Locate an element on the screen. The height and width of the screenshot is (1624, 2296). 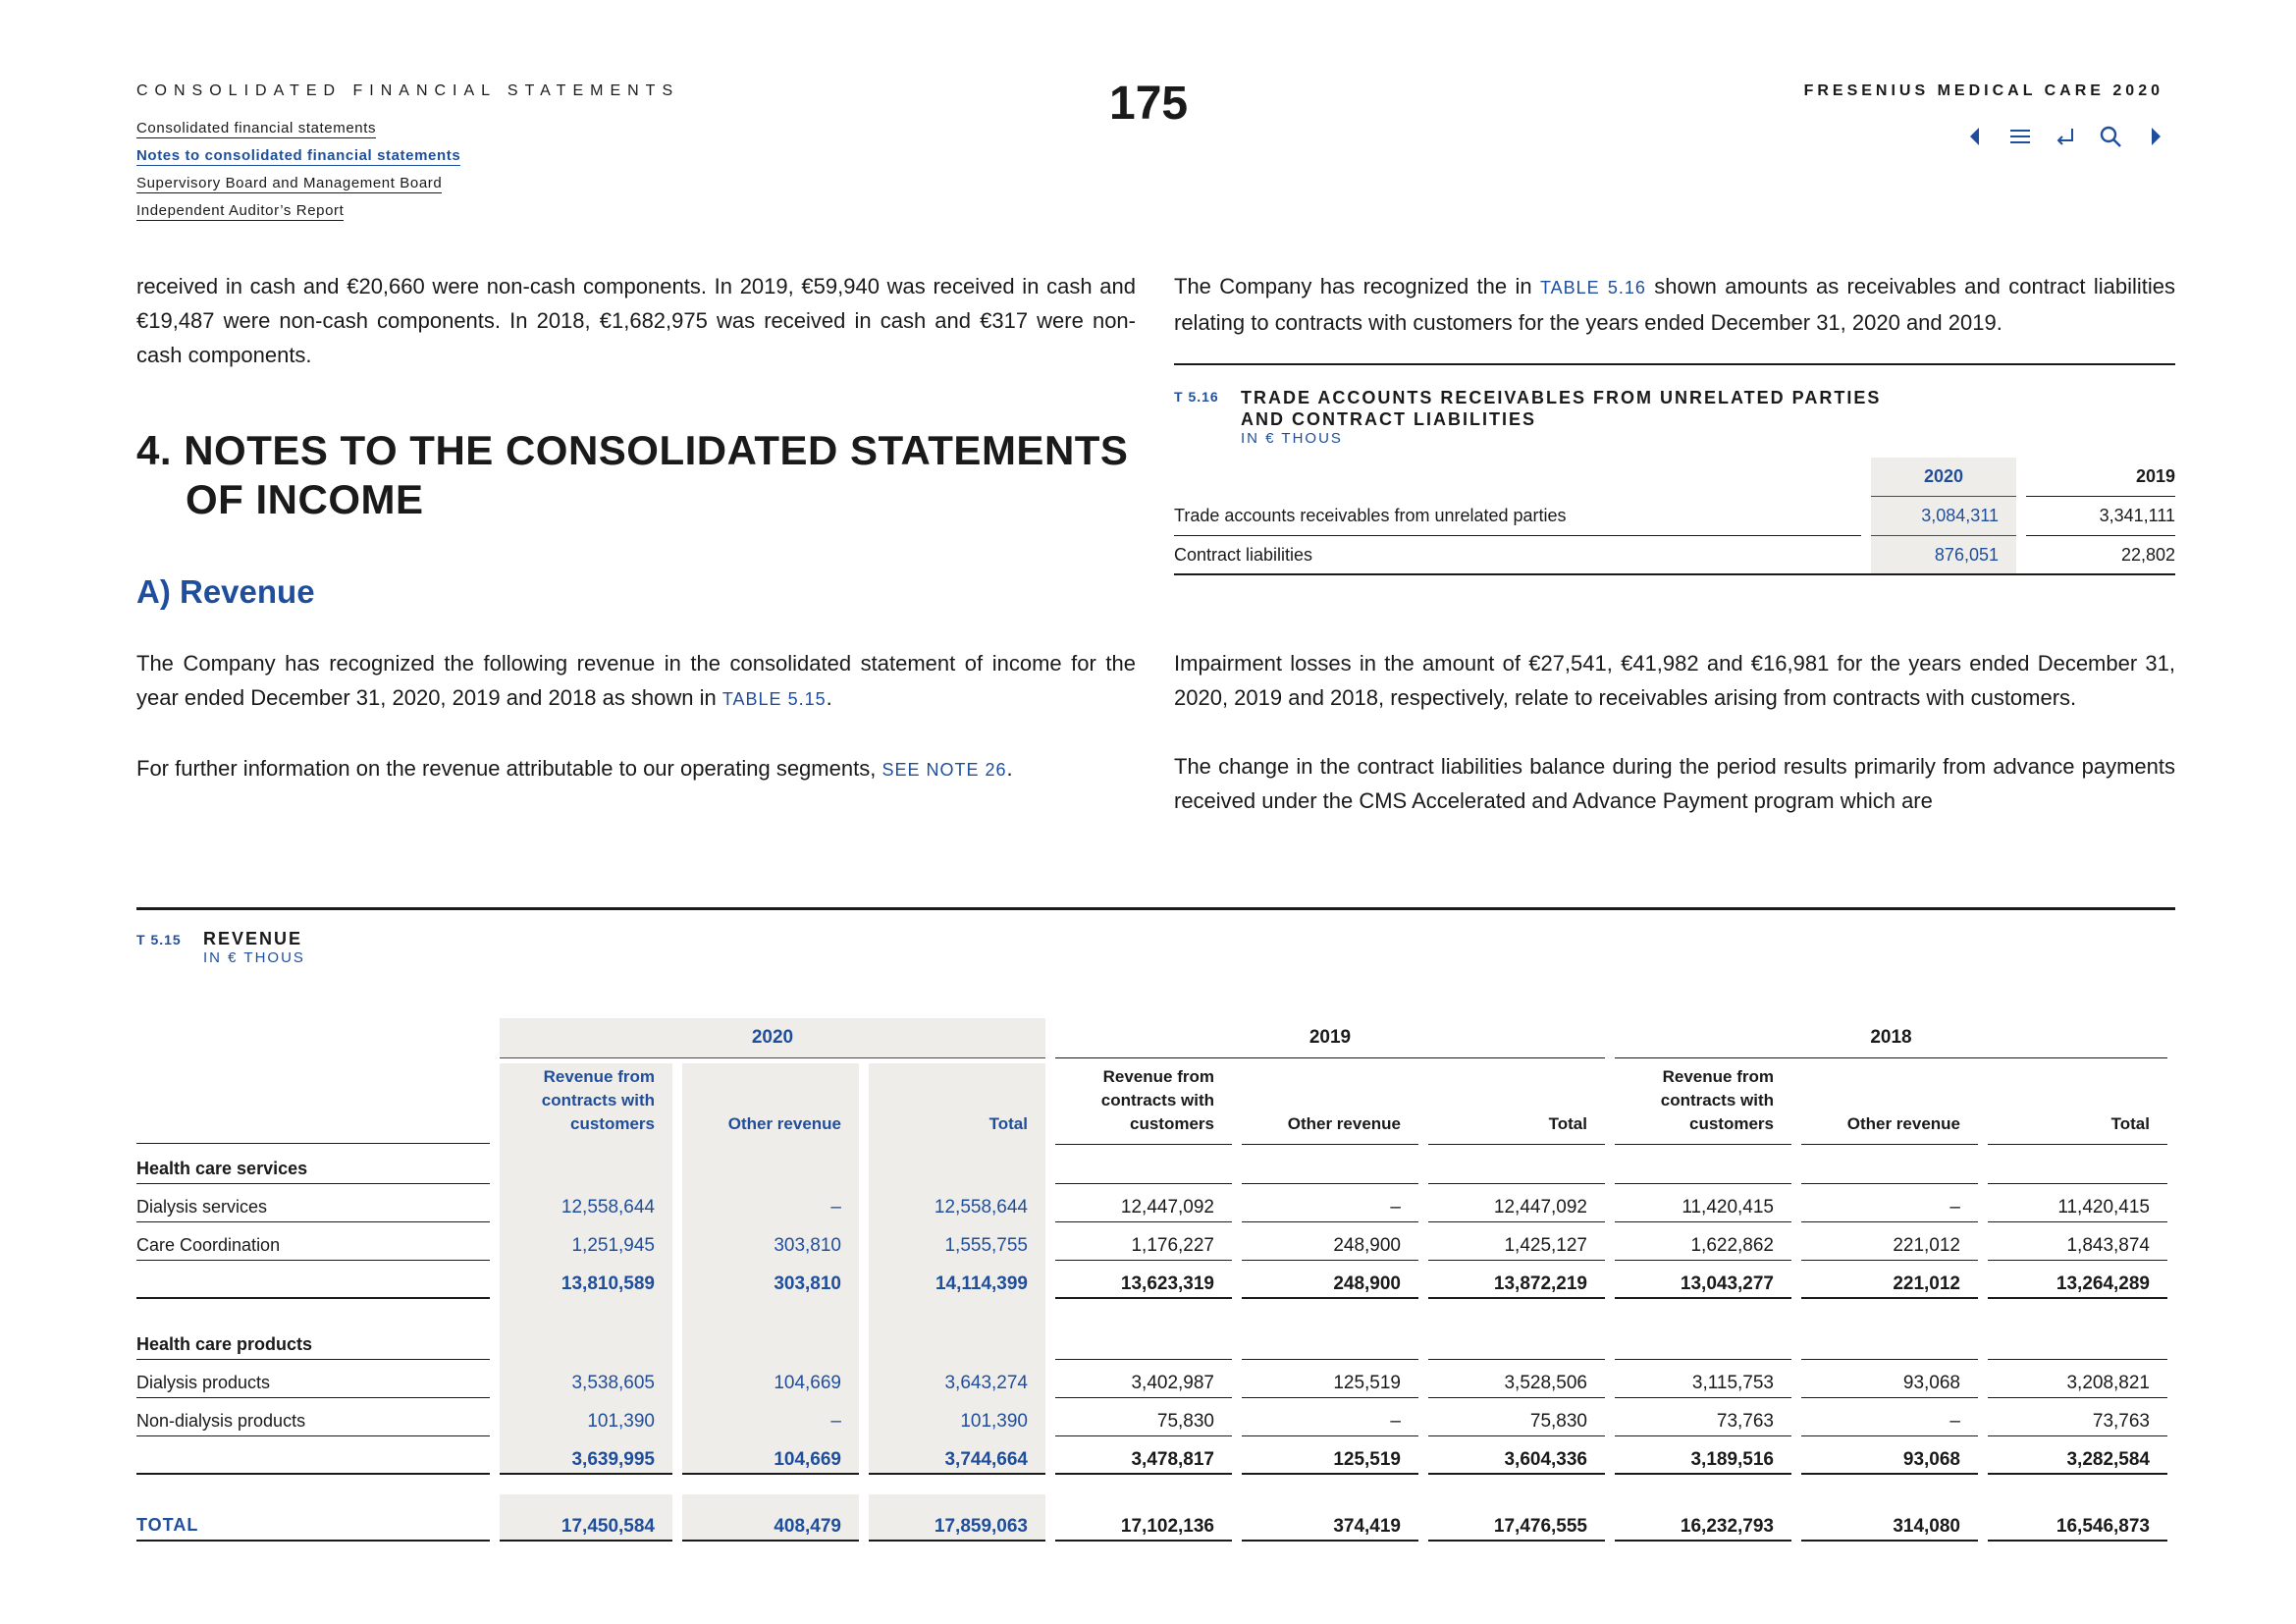
table-cell: 3,528,506 is located at coordinates (1546, 1383).